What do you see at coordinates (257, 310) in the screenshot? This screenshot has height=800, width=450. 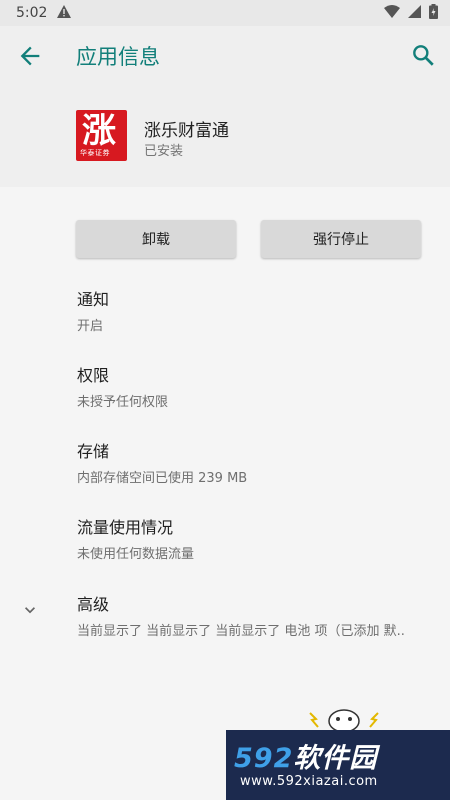 I see `settings-item-notifications: 通知 开启` at bounding box center [257, 310].